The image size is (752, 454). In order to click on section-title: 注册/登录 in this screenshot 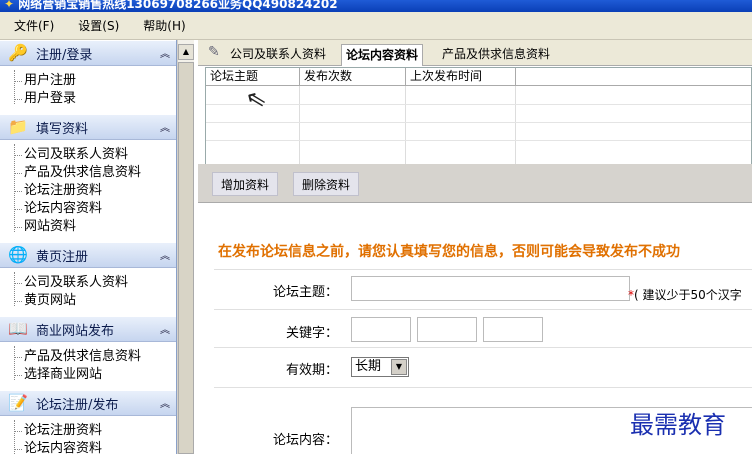, I will do `click(64, 55)`.